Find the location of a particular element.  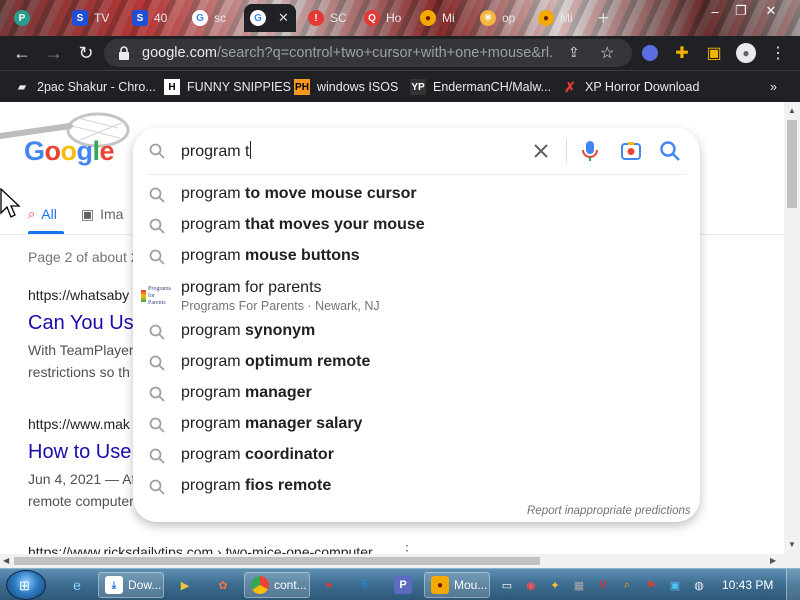

suggestion-text: program fios remote is located at coordinates (256, 485).